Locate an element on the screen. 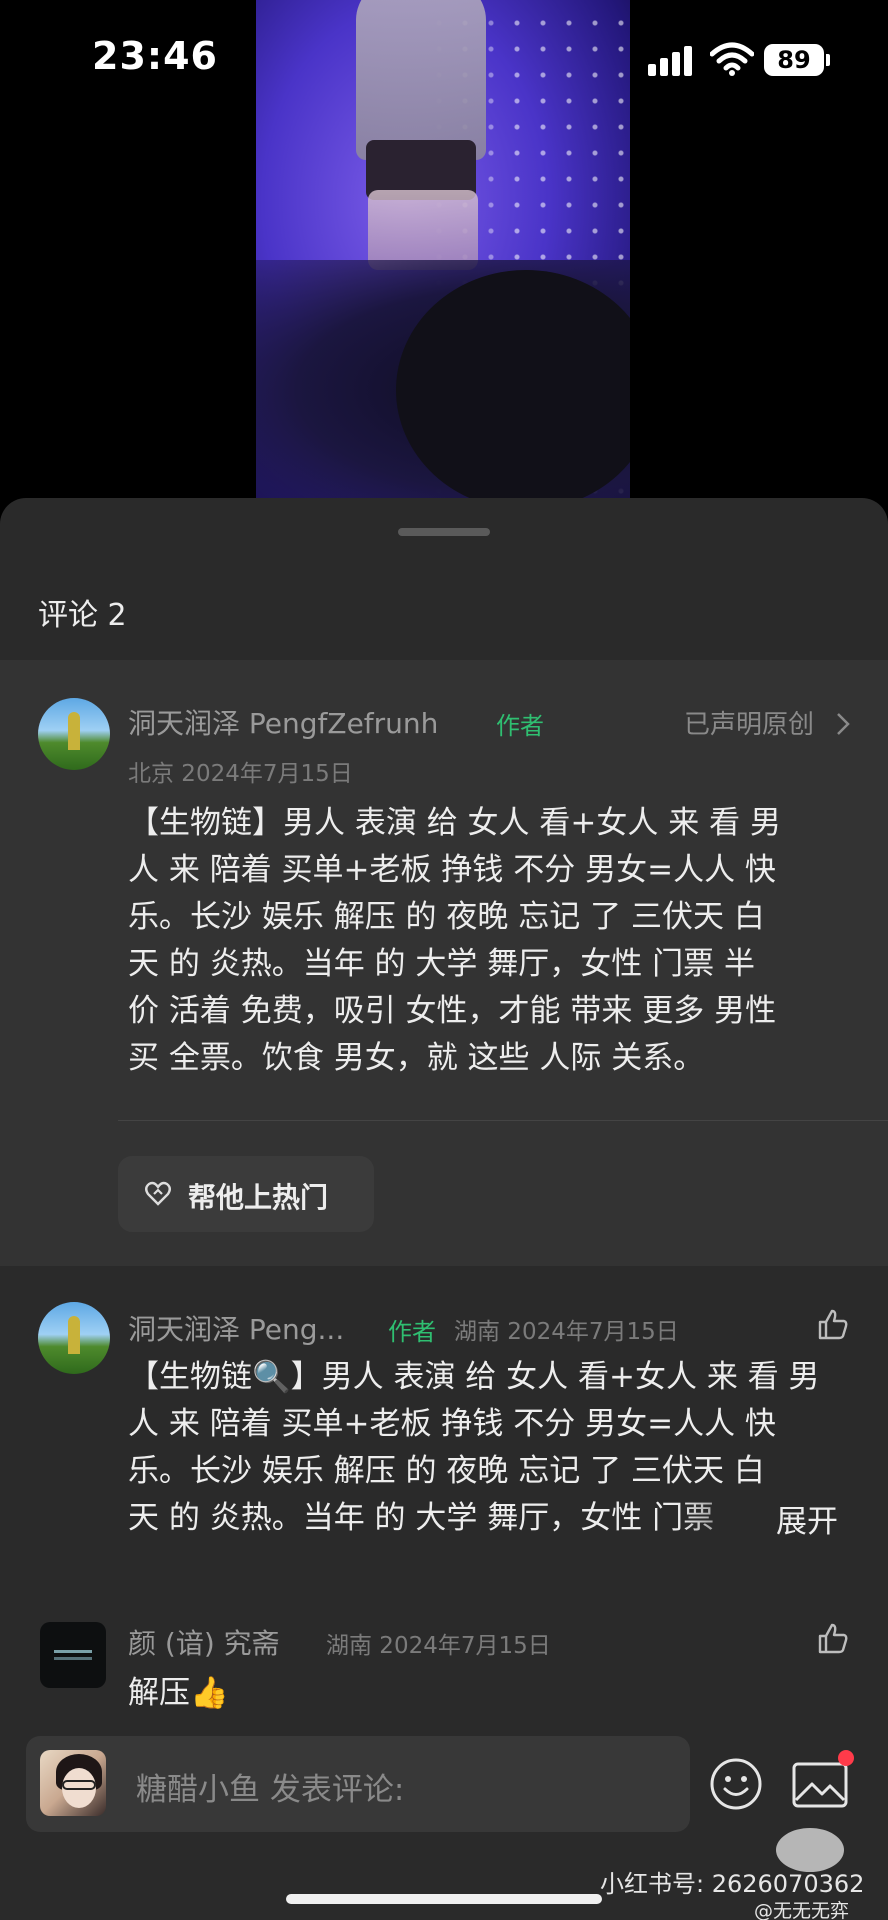  comment-line: 【生物链】男人 表演 给 女人 看+女人 来 看 男 is located at coordinates (454, 823).